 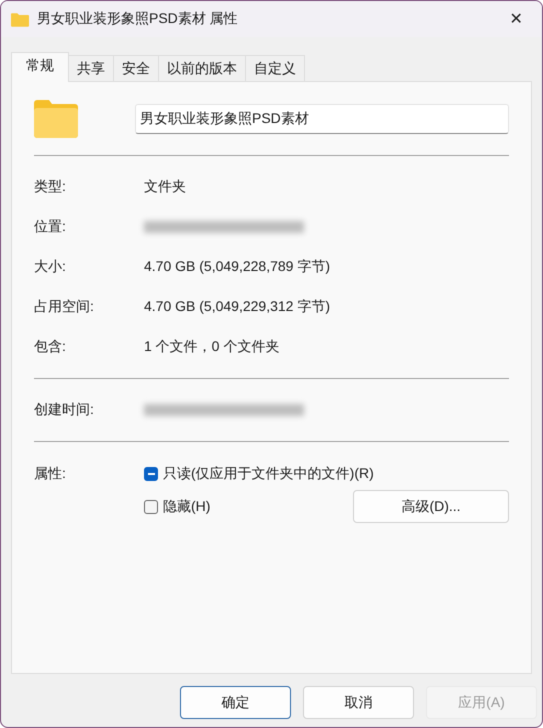 What do you see at coordinates (50, 347) in the screenshot?
I see `field-label: 包含:` at bounding box center [50, 347].